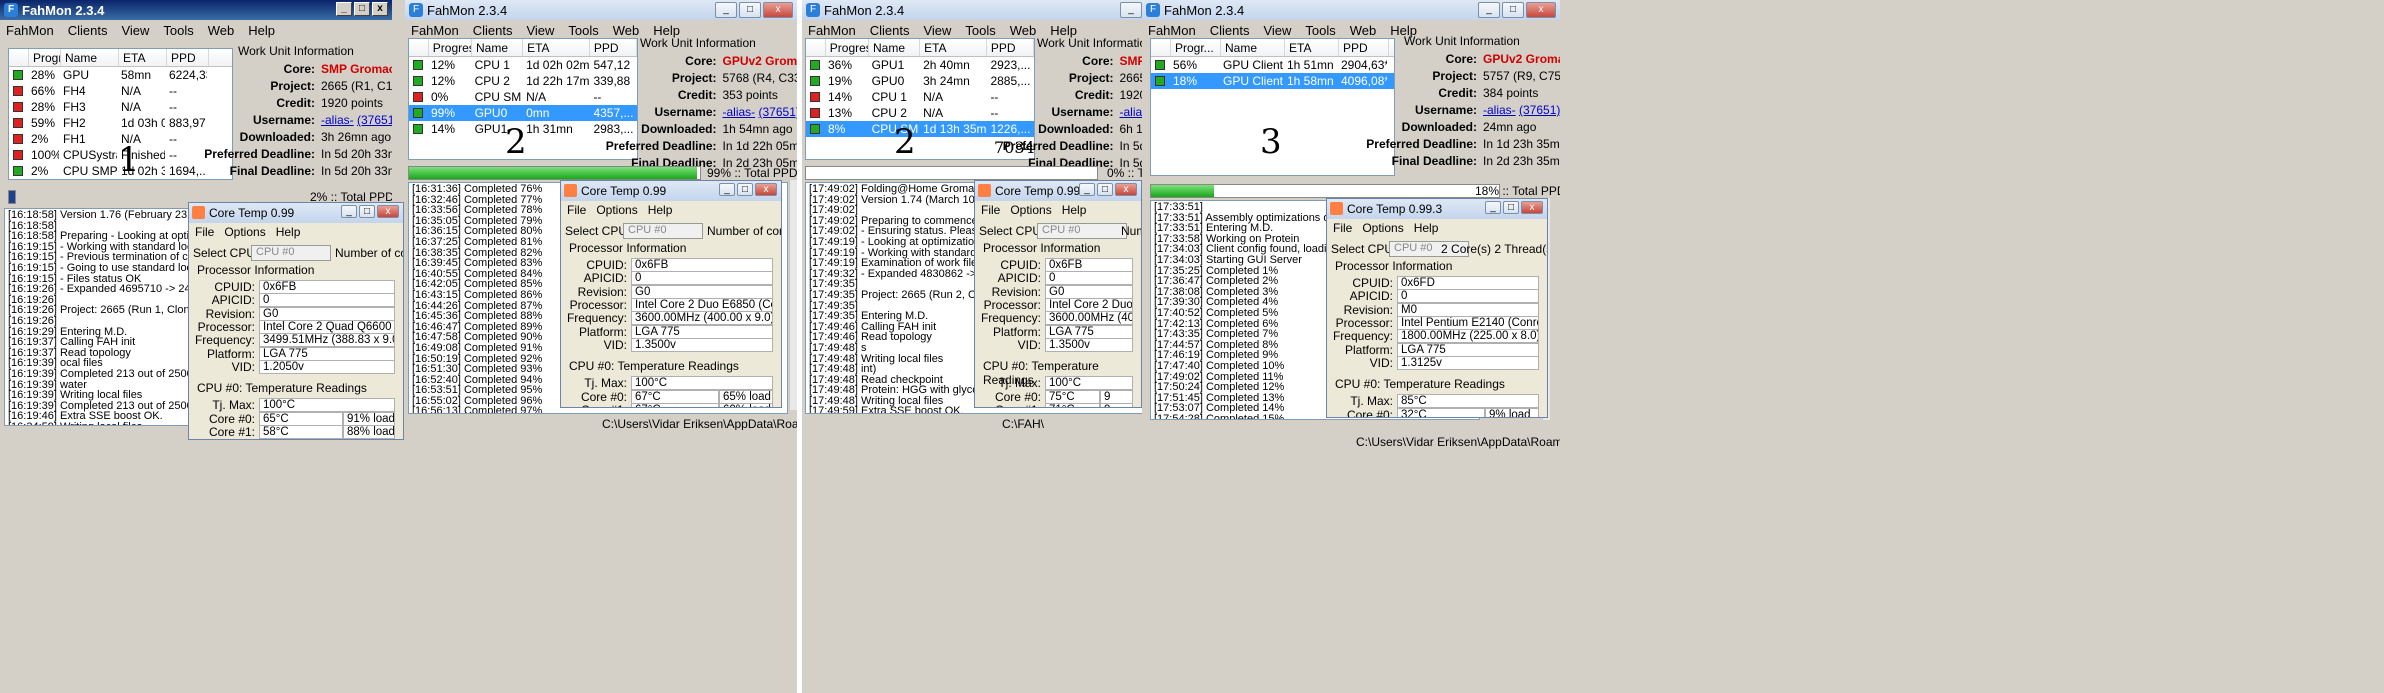  Describe the element at coordinates (120, 91) in the screenshot. I see `client-row: 66% FH4 N/A --` at that location.